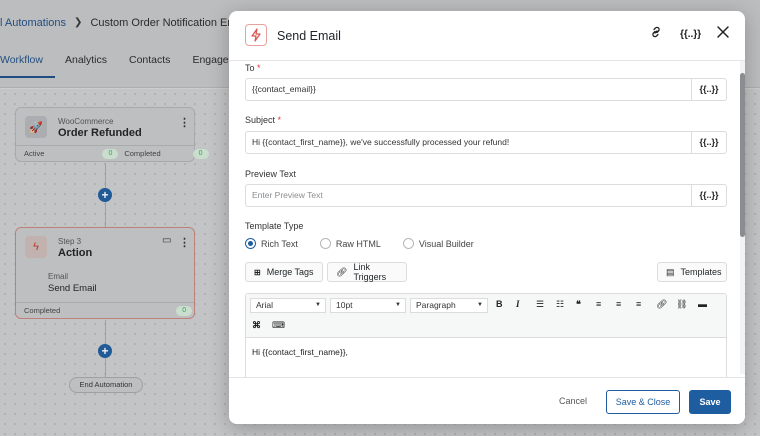  What do you see at coordinates (560, 304) in the screenshot?
I see `numbered-list-icon: ☷` at bounding box center [560, 304].